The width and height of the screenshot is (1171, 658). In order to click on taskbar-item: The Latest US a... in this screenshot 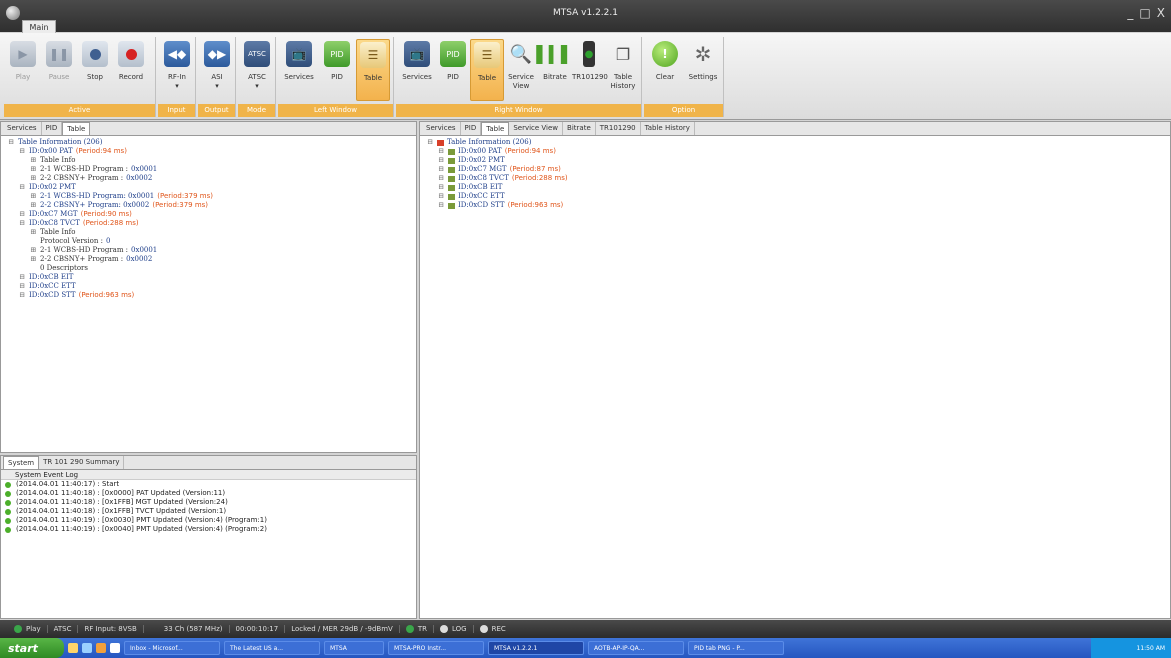, I will do `click(272, 648)`.